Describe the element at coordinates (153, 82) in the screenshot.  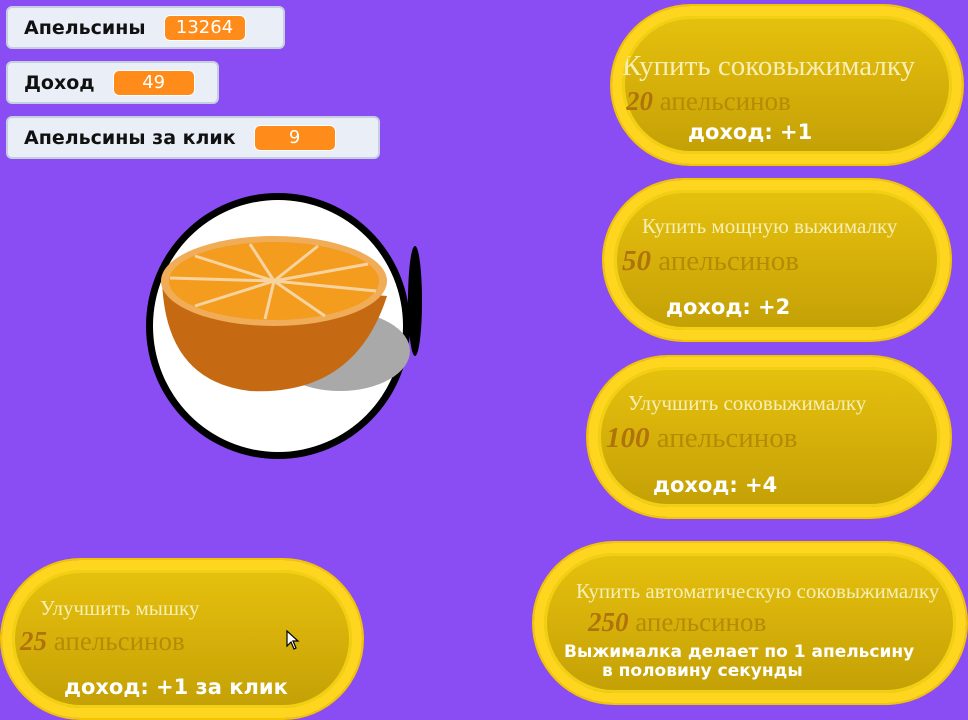
I see `monitor-income-value: 49` at that location.